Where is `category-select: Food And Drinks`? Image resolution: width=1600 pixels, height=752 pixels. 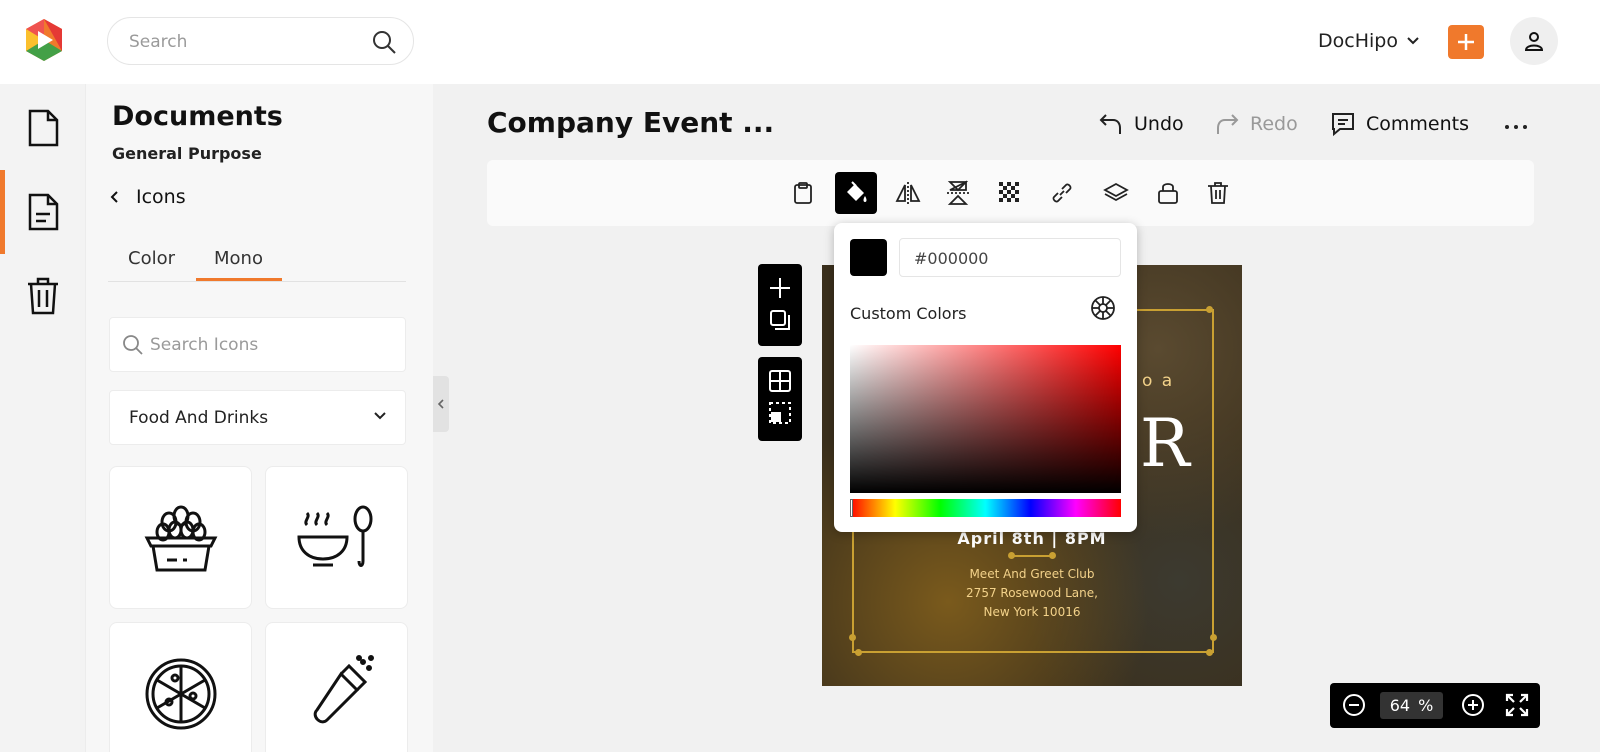 category-select: Food And Drinks is located at coordinates (257, 417).